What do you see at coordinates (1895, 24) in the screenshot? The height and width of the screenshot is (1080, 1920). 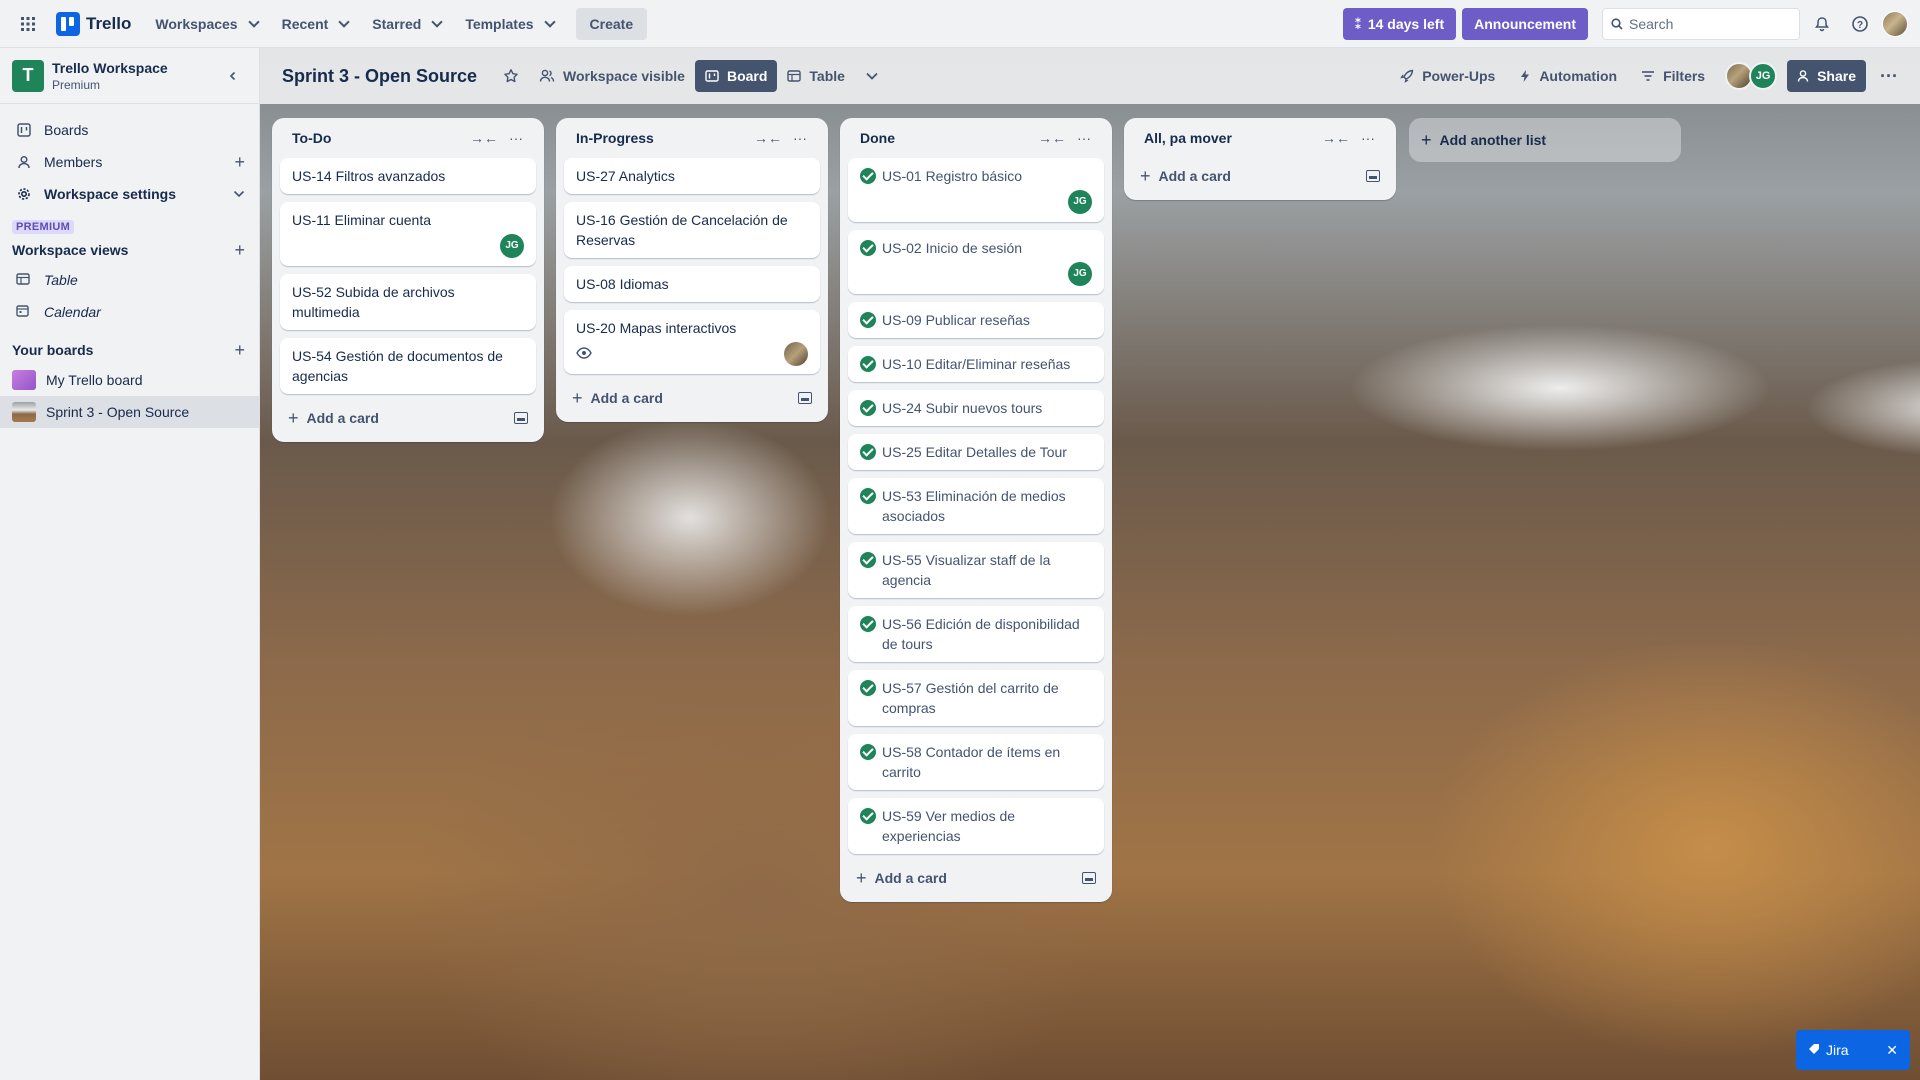 I see `user-avatar` at bounding box center [1895, 24].